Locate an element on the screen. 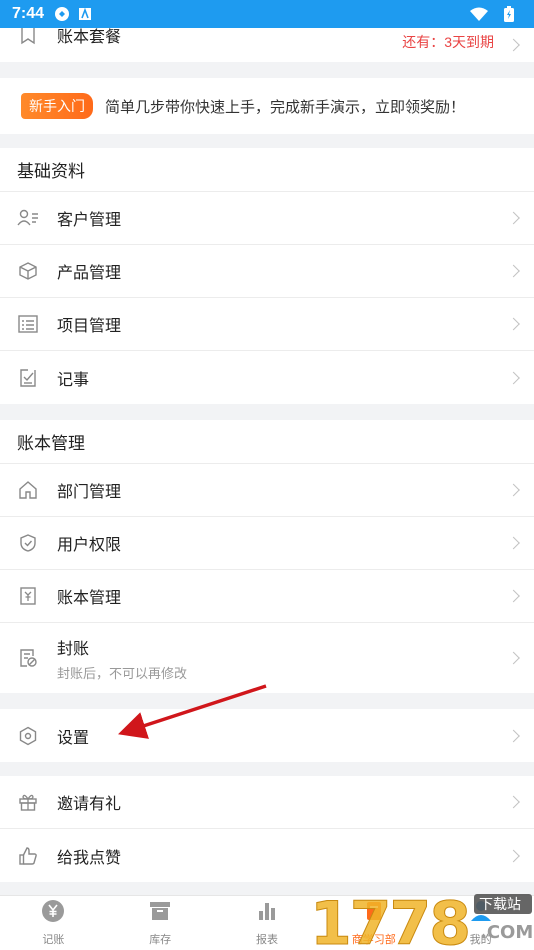 The width and height of the screenshot is (534, 950). gift-icon is located at coordinates (28, 802).